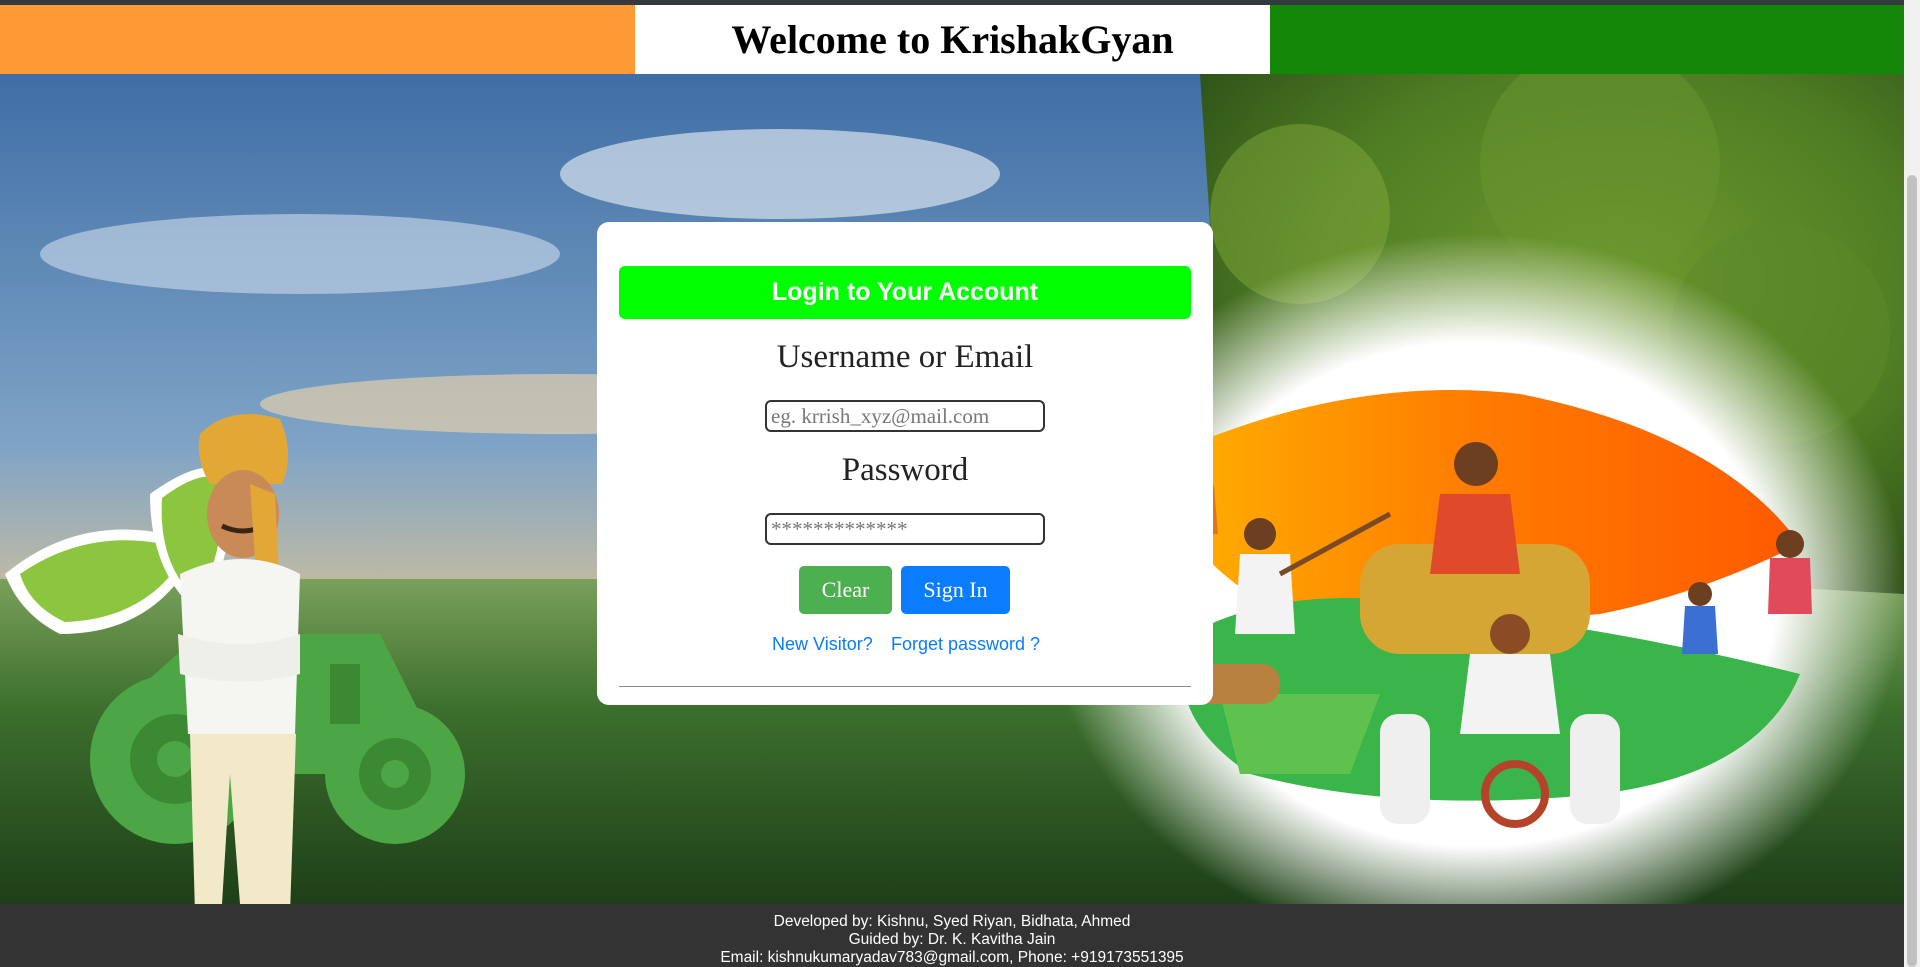  I want to click on site-header: Welcome to KrishakGyan, so click(952, 39).